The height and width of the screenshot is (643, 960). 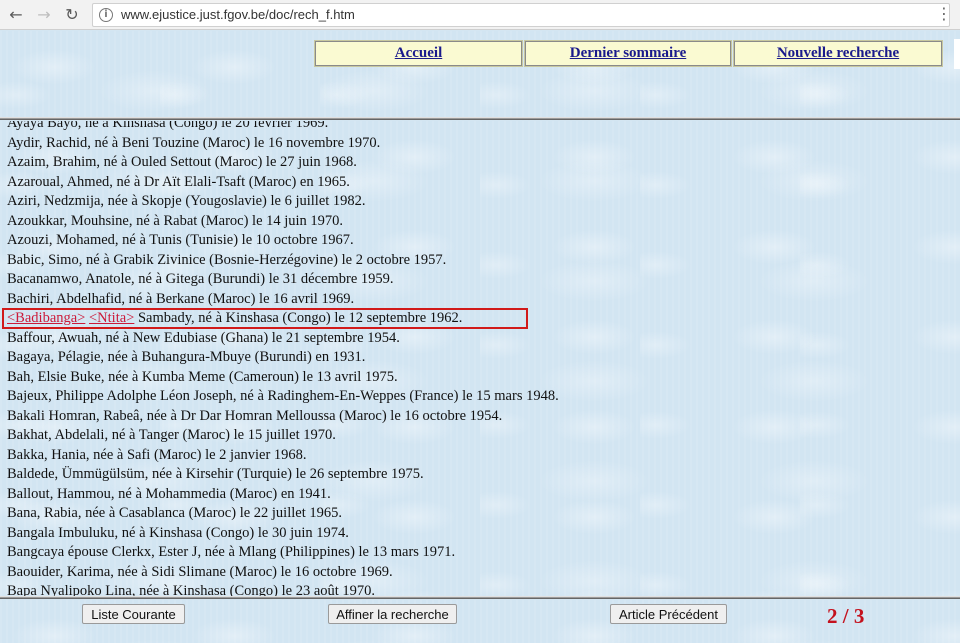 I want to click on nav-link-nouvelle-recherche: Nouvelle recherche, so click(x=838, y=53).